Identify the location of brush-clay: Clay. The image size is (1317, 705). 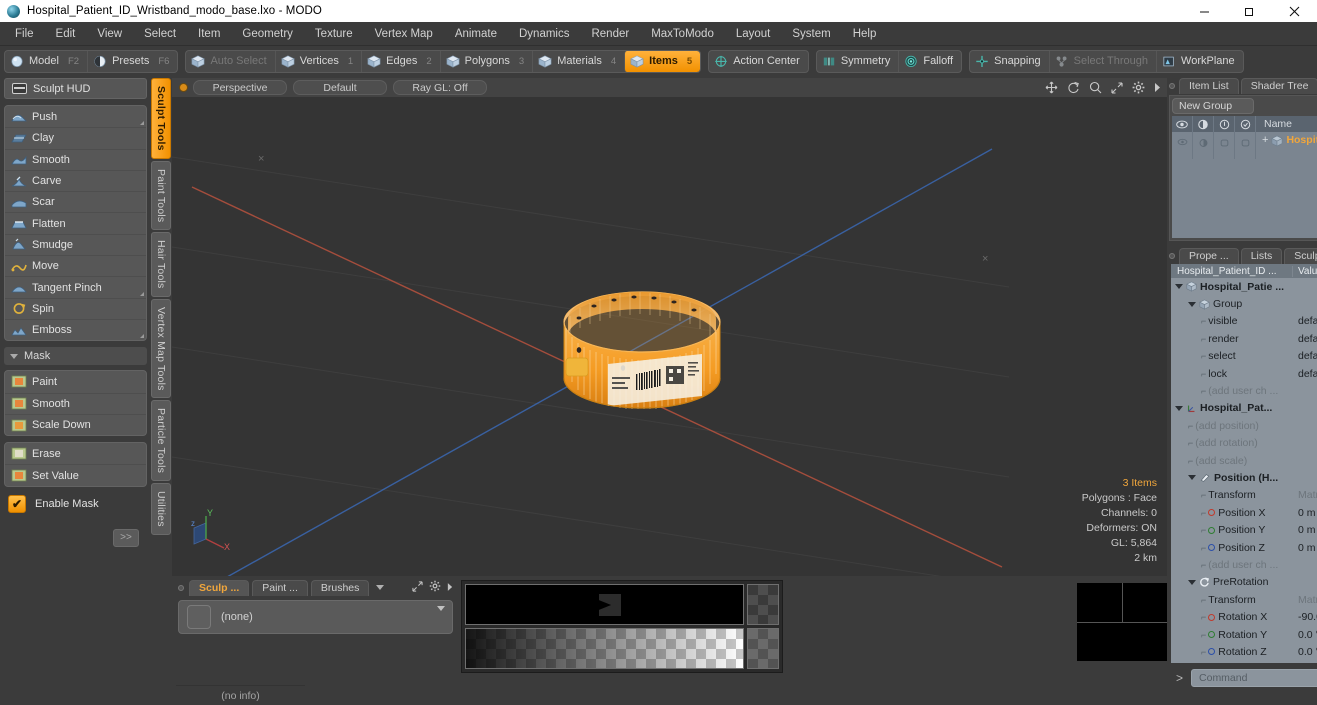
(75, 137).